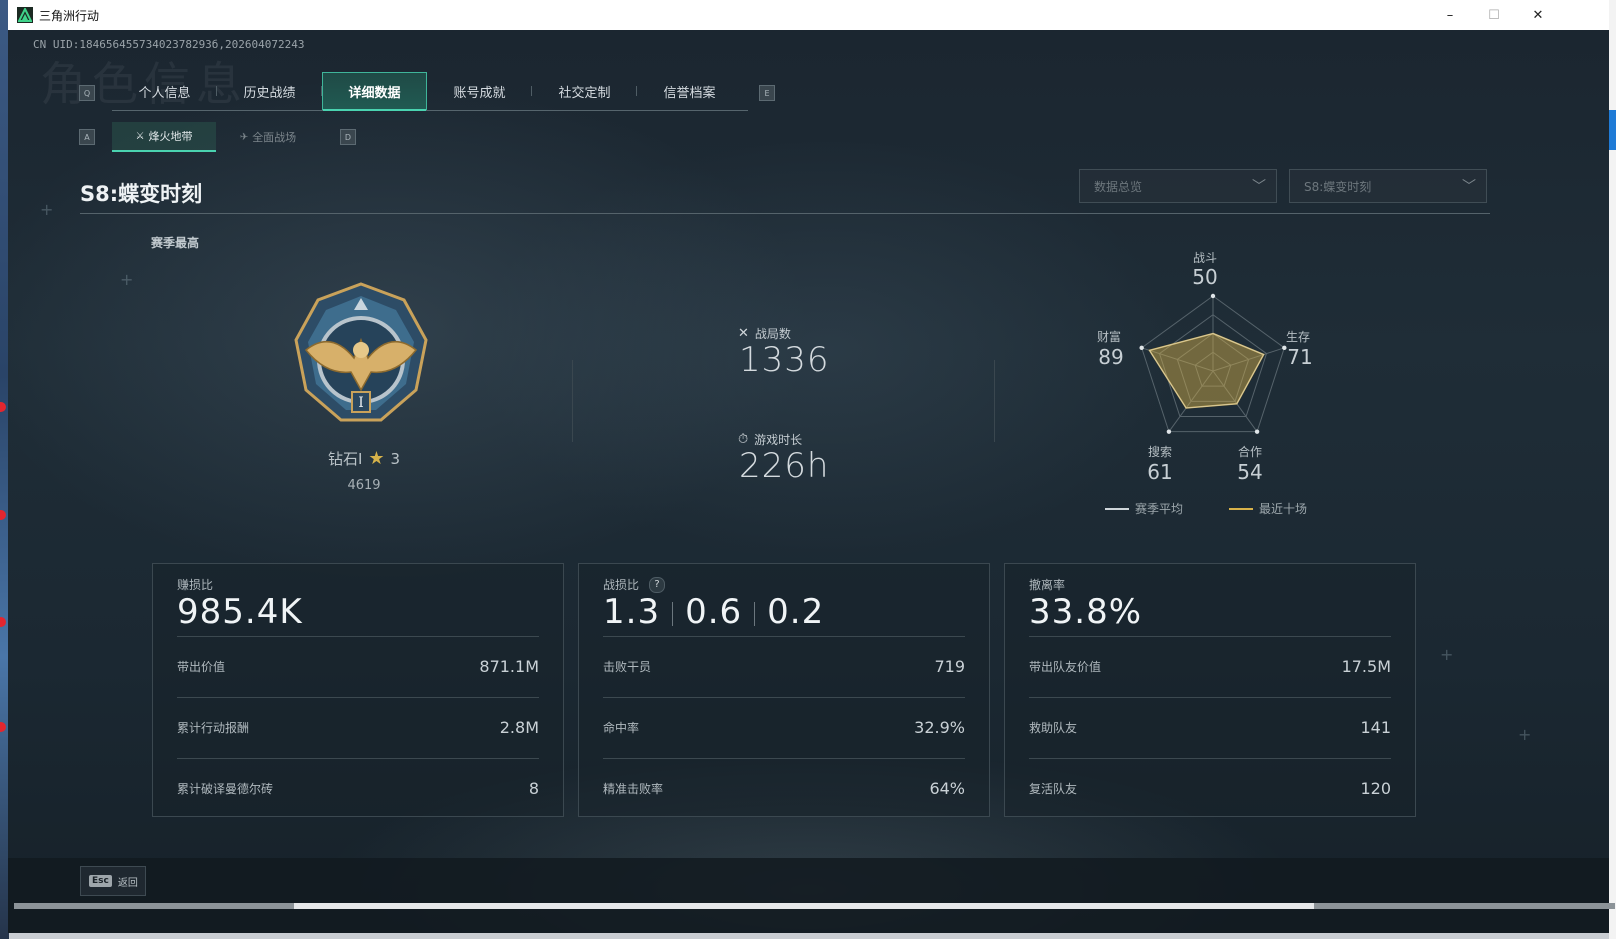 Image resolution: width=1616 pixels, height=939 pixels. What do you see at coordinates (201, 667) in the screenshot?
I see `row-key: 带出价值` at bounding box center [201, 667].